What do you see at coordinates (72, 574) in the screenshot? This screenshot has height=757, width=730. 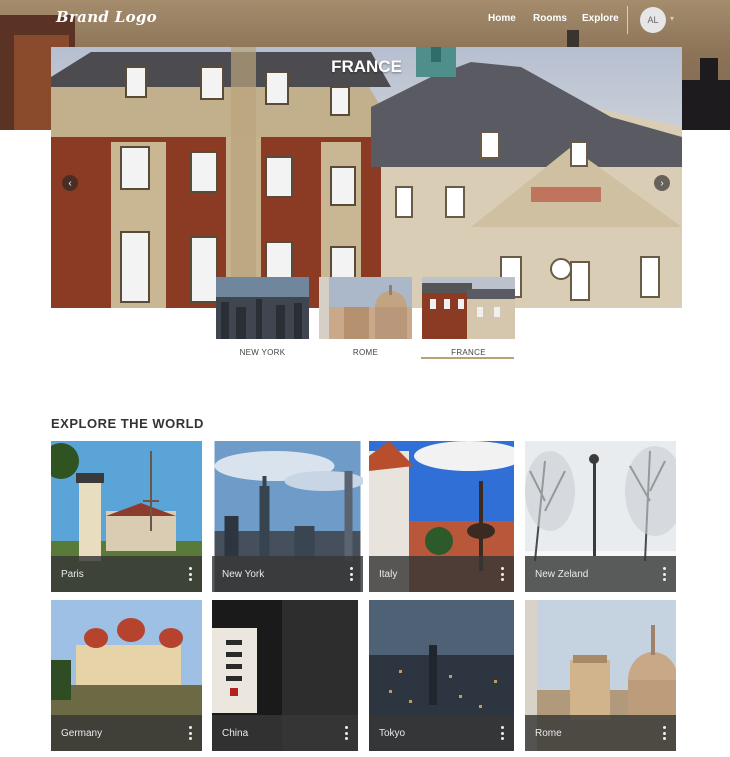 I see `card-title: Paris` at bounding box center [72, 574].